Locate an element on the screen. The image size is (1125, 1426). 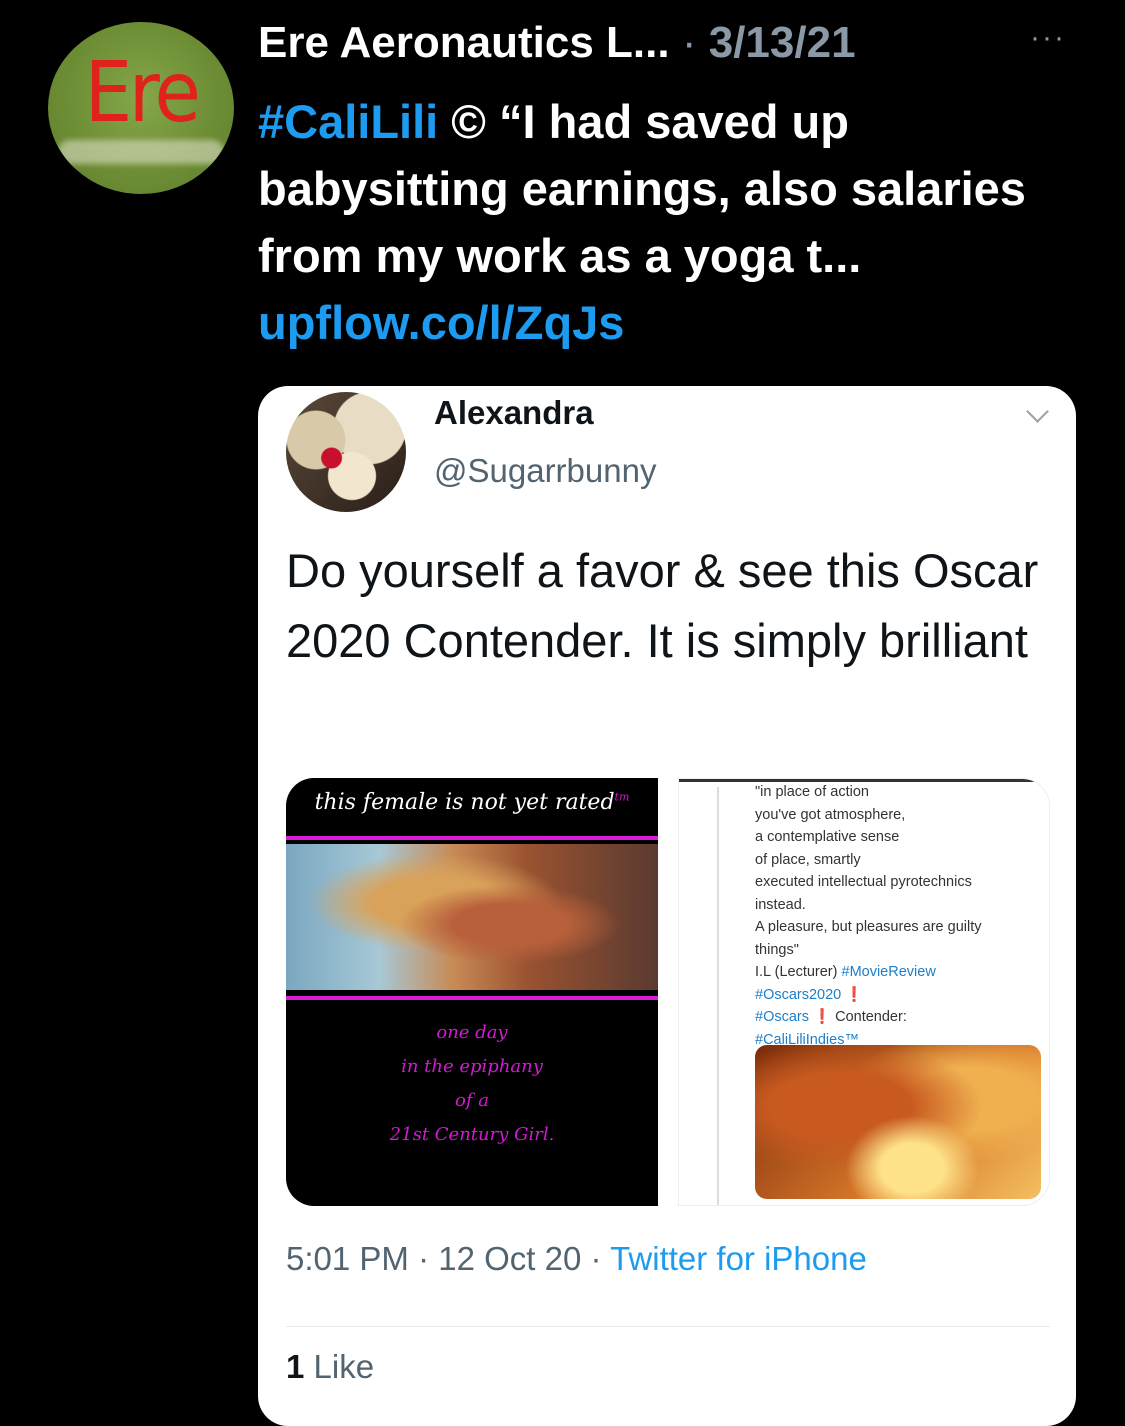
avatar-decoration is located at coordinates (141, 152).